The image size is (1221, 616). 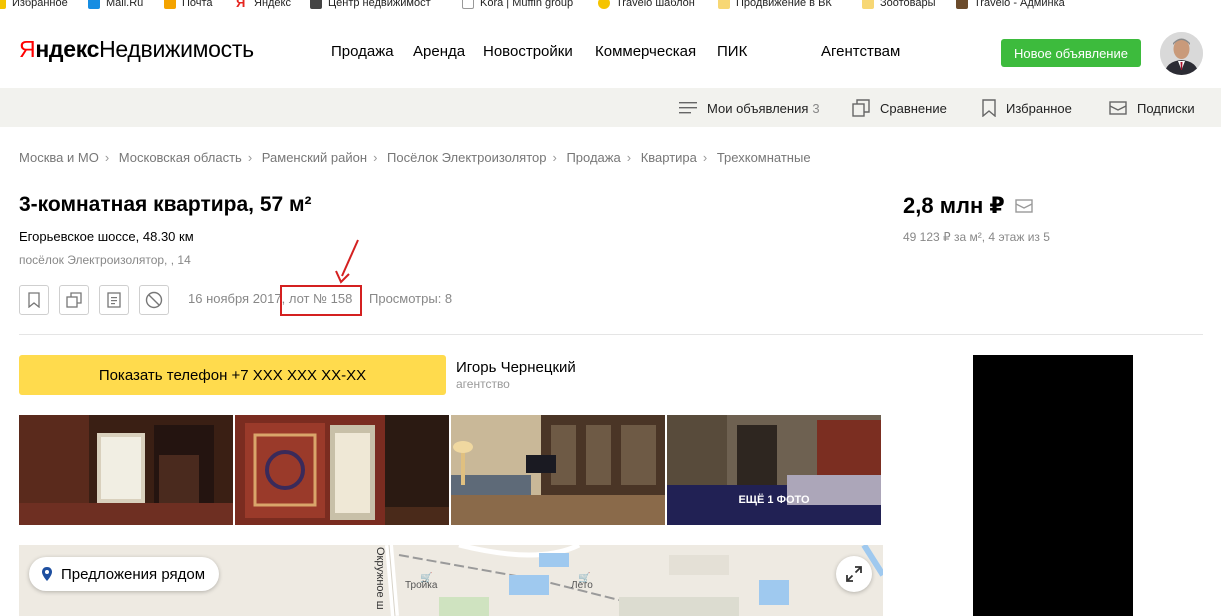 I want to click on breadcrumb-item: Посёлок Электроизолятор, so click(x=466, y=157).